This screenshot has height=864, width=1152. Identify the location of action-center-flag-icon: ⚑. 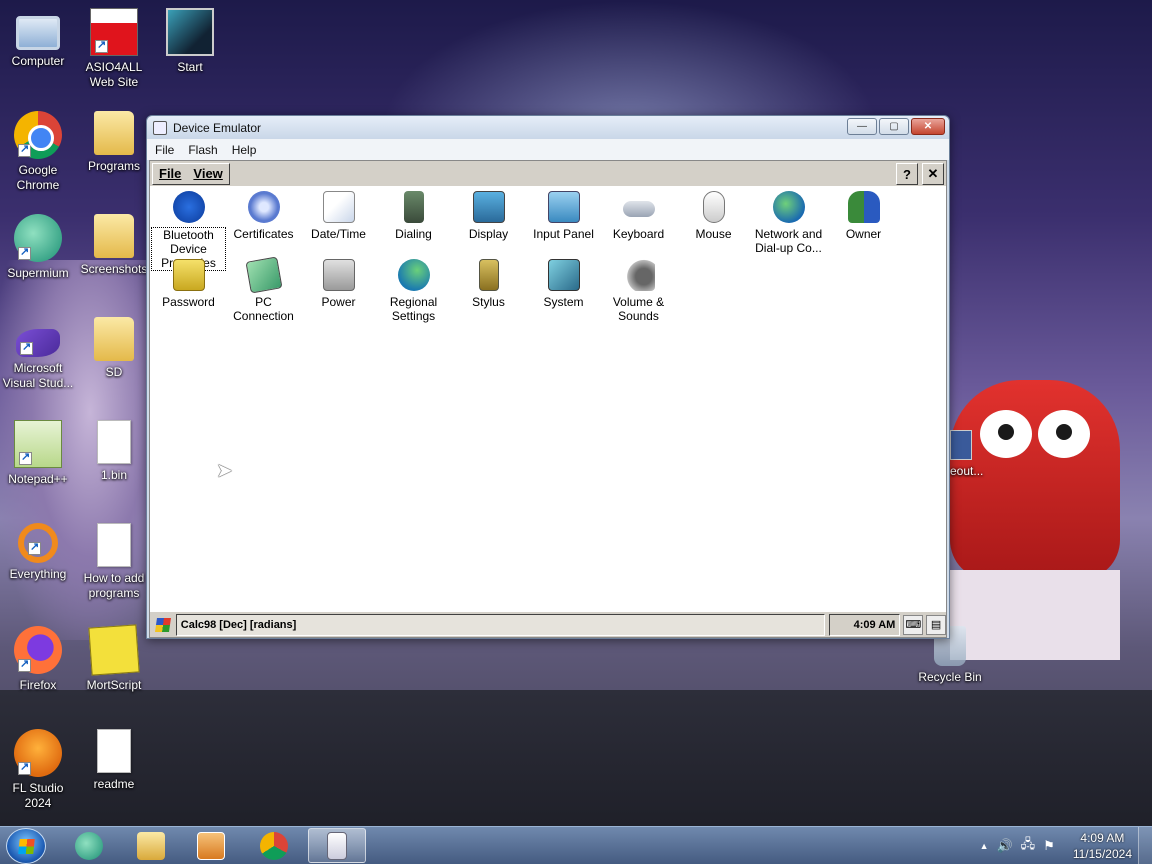
(1049, 846).